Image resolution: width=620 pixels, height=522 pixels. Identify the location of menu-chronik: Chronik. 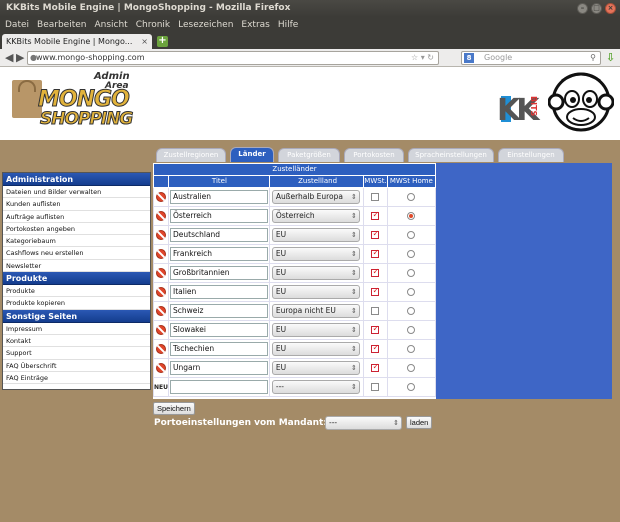
(153, 25).